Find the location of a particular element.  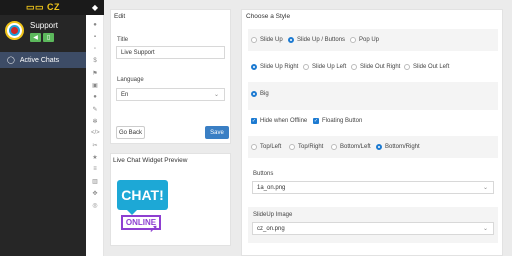

chat-bubble-image: CHAT! is located at coordinates (142, 195).